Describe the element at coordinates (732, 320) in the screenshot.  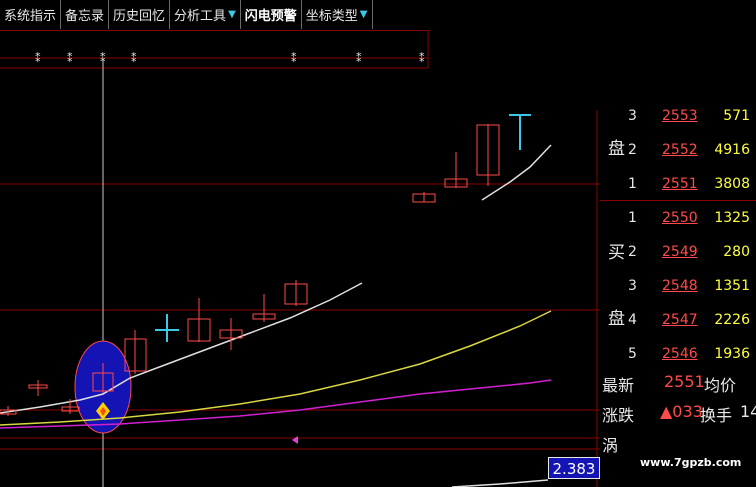
I see `volume: 2226` at that location.